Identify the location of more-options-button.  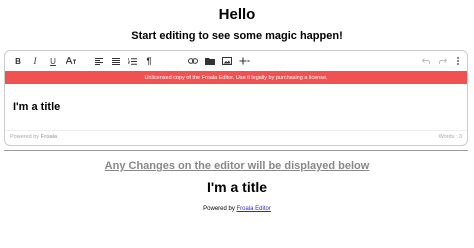
(458, 61).